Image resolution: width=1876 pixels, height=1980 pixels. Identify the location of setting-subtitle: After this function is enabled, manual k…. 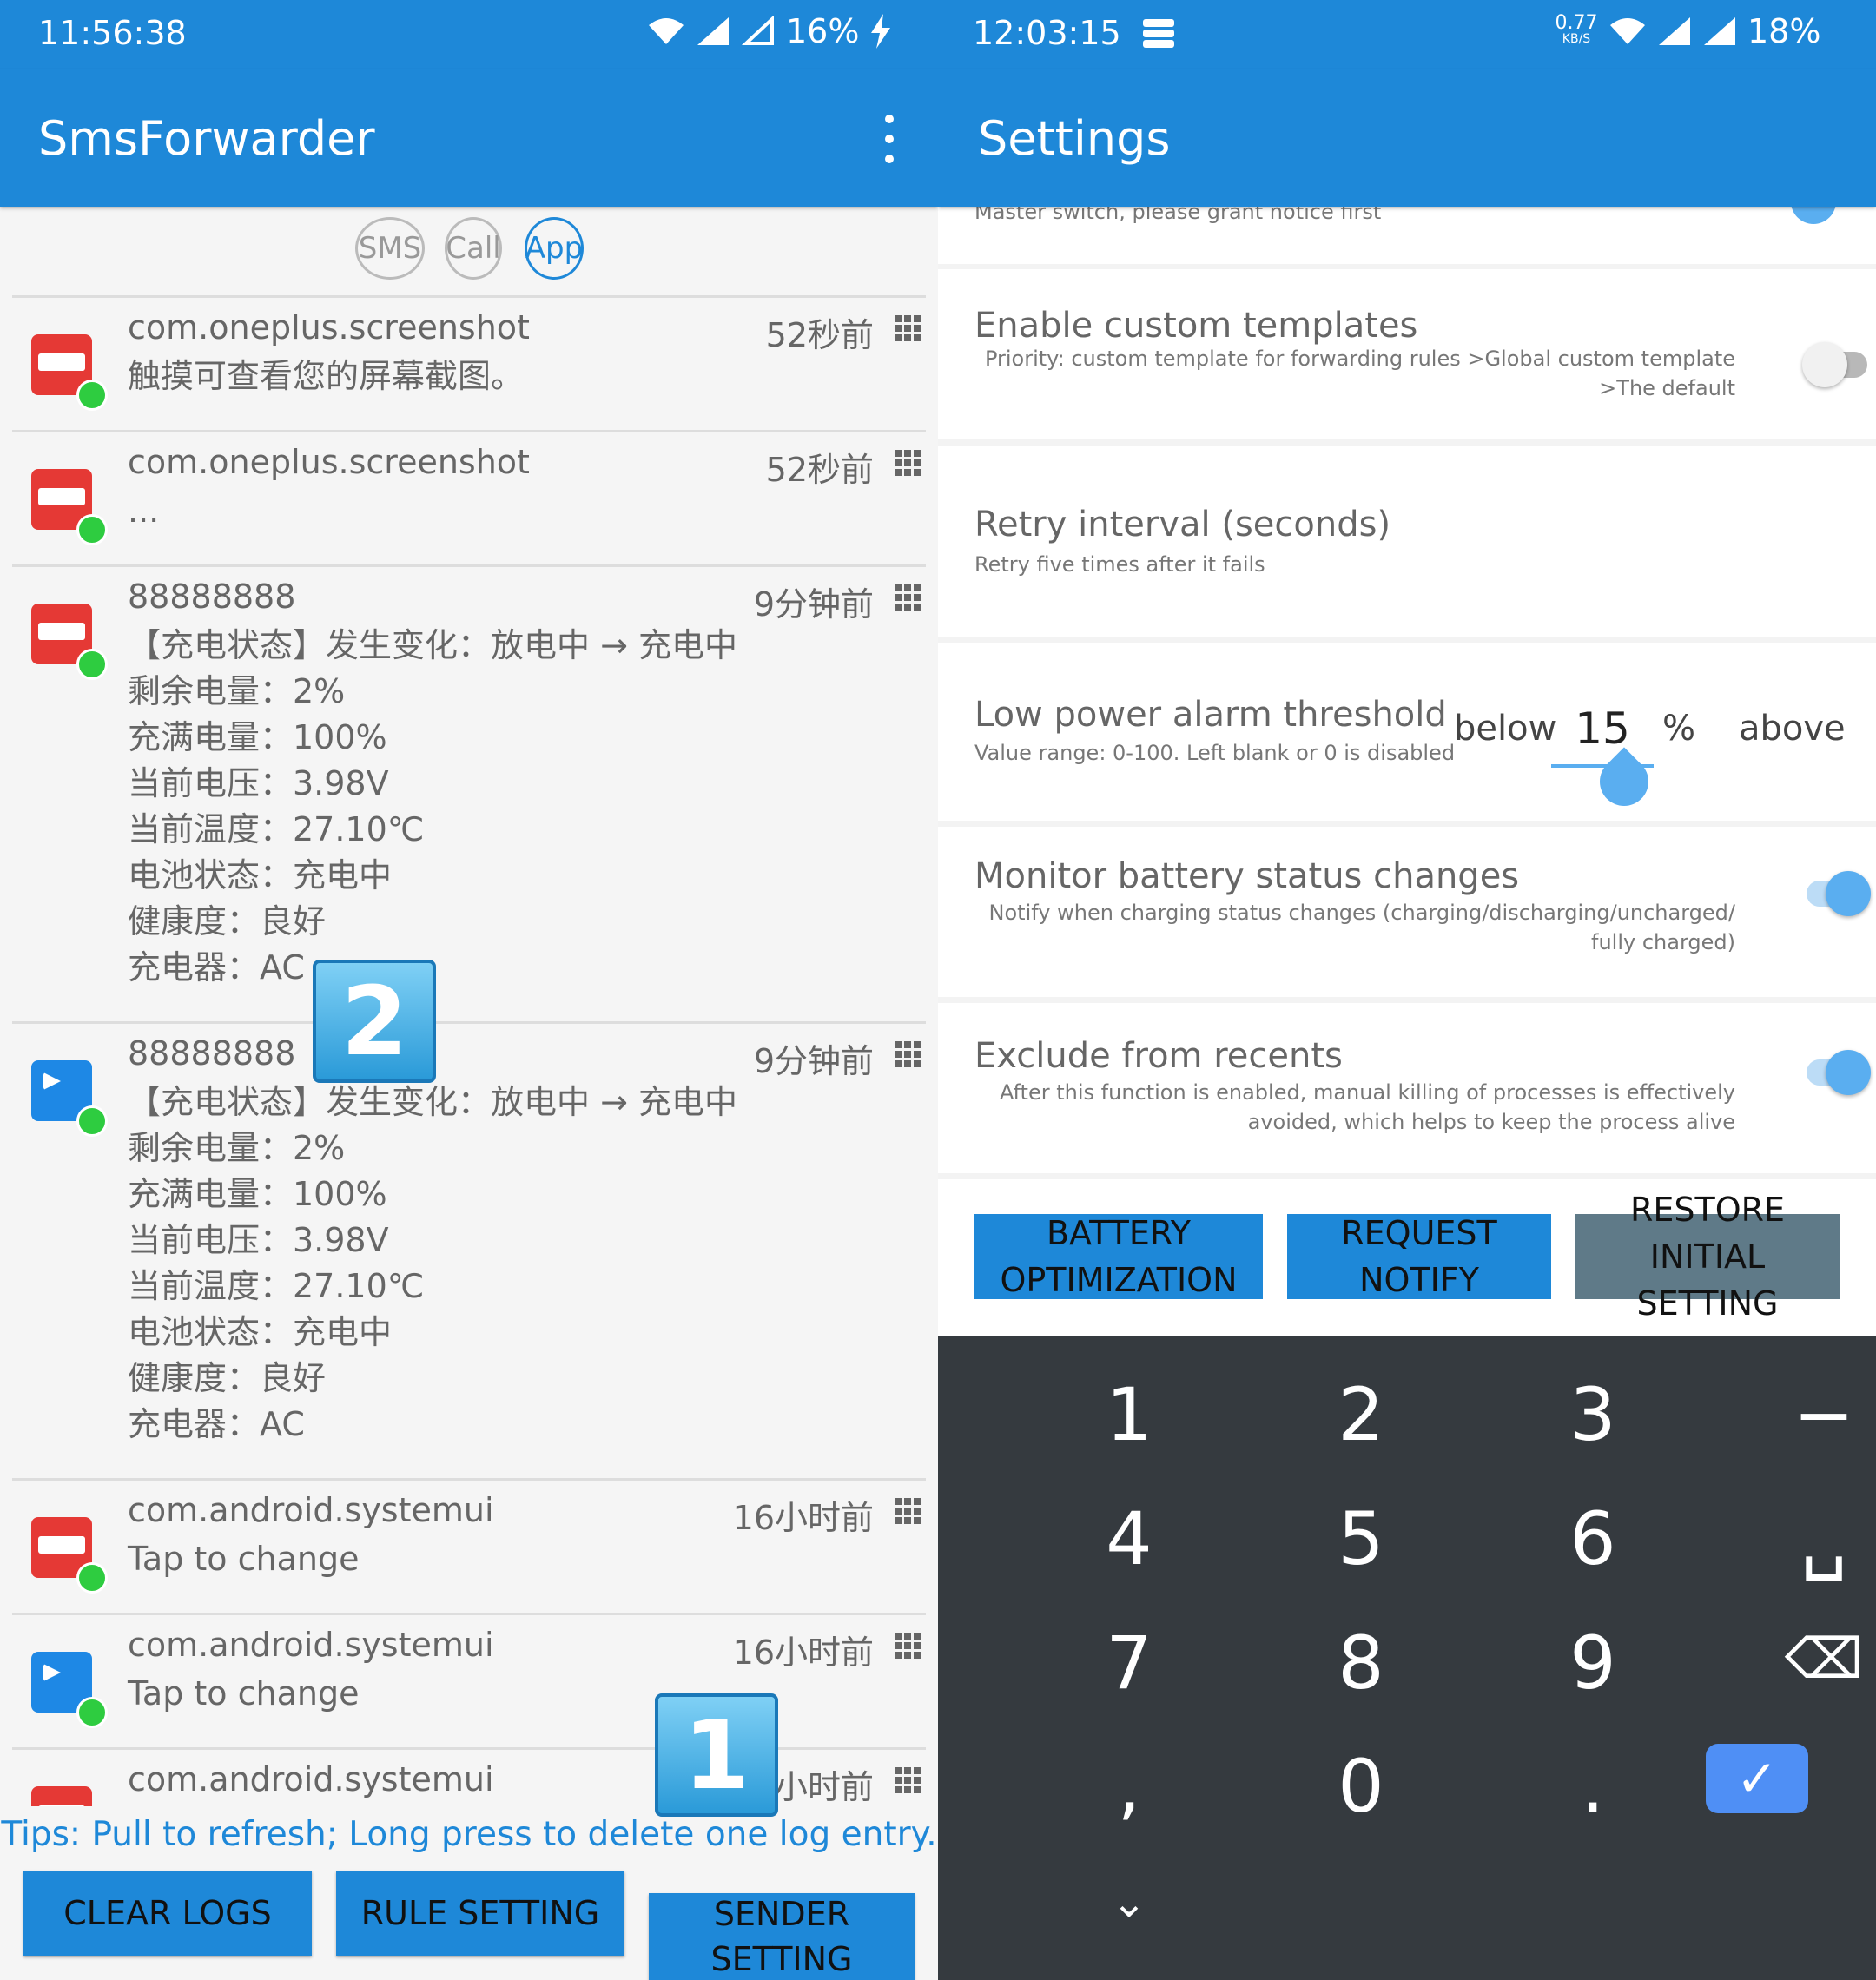
(1354, 1108).